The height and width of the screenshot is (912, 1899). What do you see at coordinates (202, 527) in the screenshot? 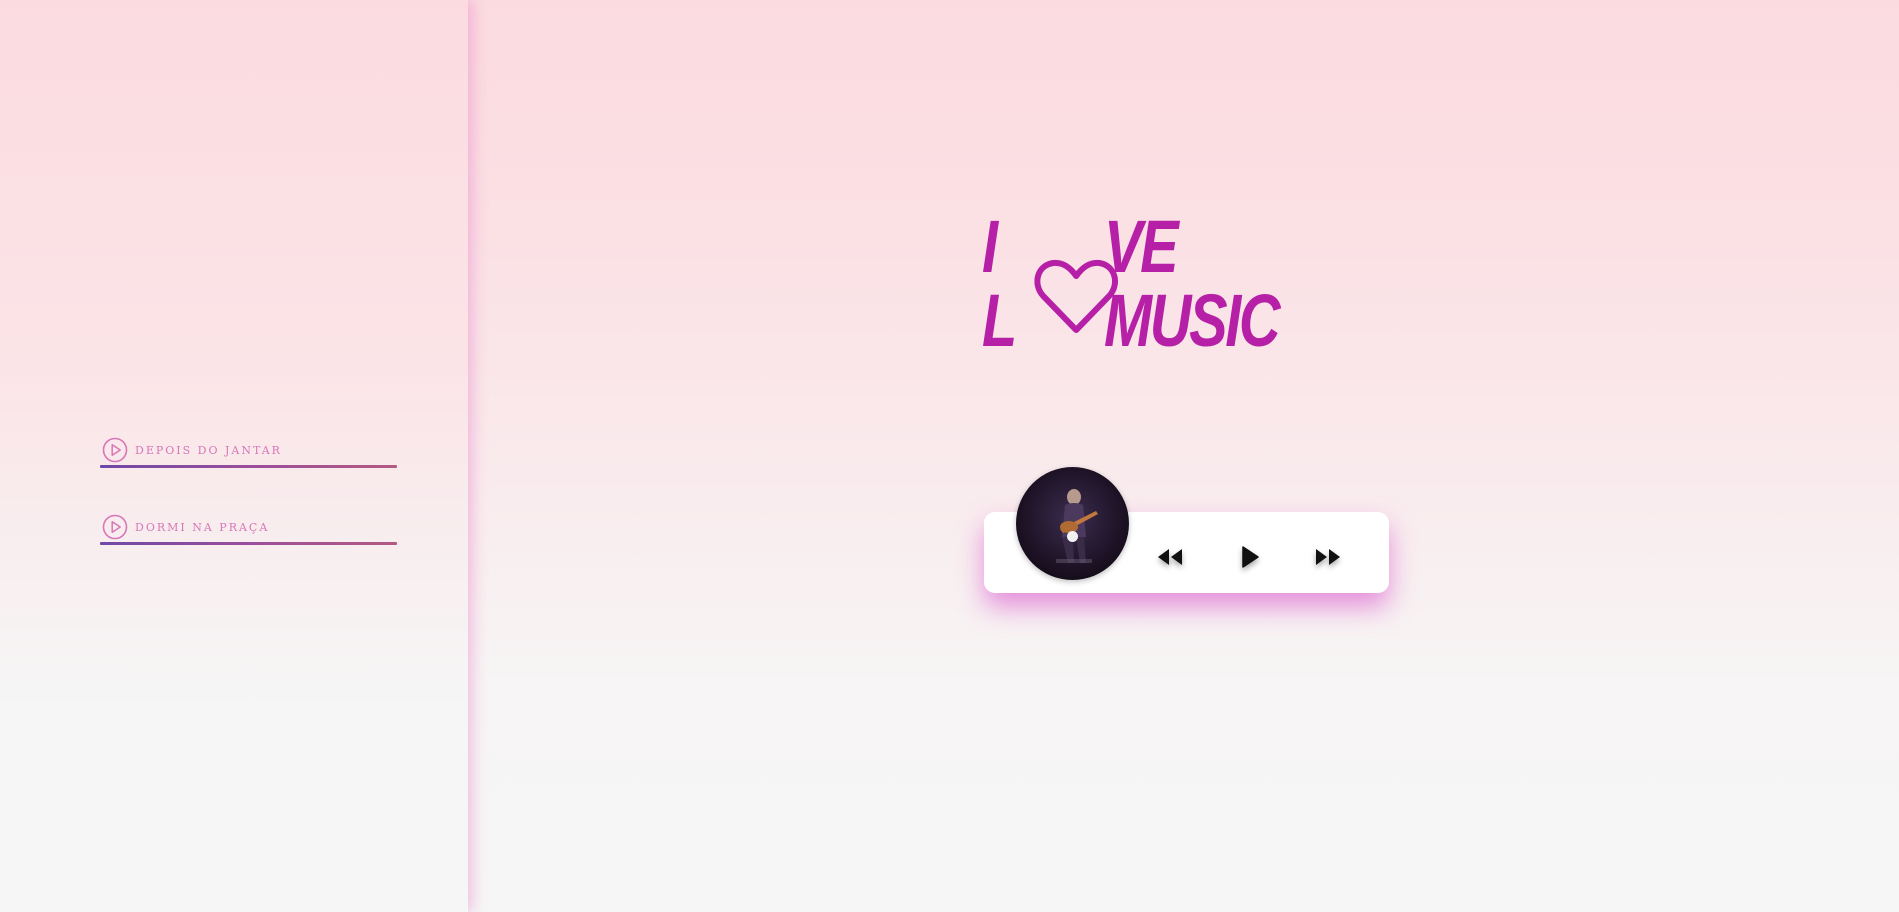
I see `track-label: DORMI NA PRAÇA` at bounding box center [202, 527].